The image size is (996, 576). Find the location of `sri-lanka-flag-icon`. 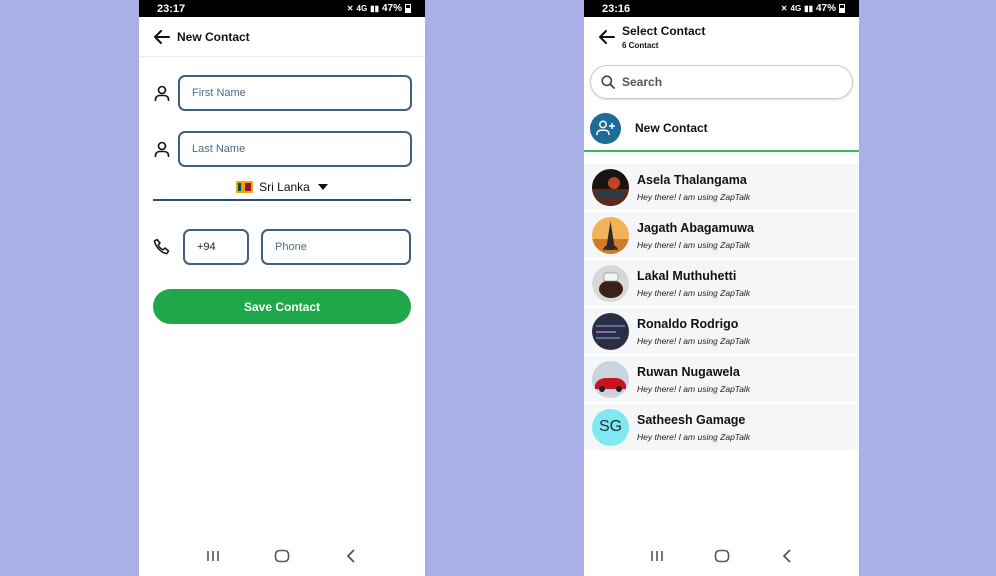

sri-lanka-flag-icon is located at coordinates (245, 186).